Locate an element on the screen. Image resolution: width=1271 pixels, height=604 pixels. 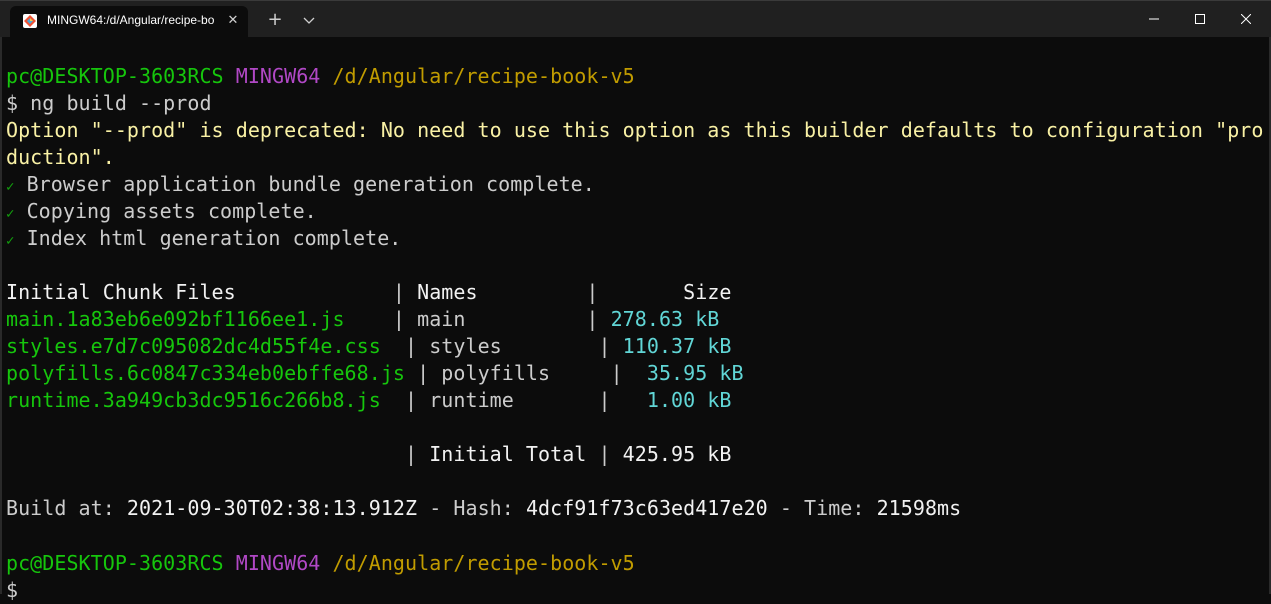
build-time: 2021-09-30T02:38:13.912Z is located at coordinates (272, 508).